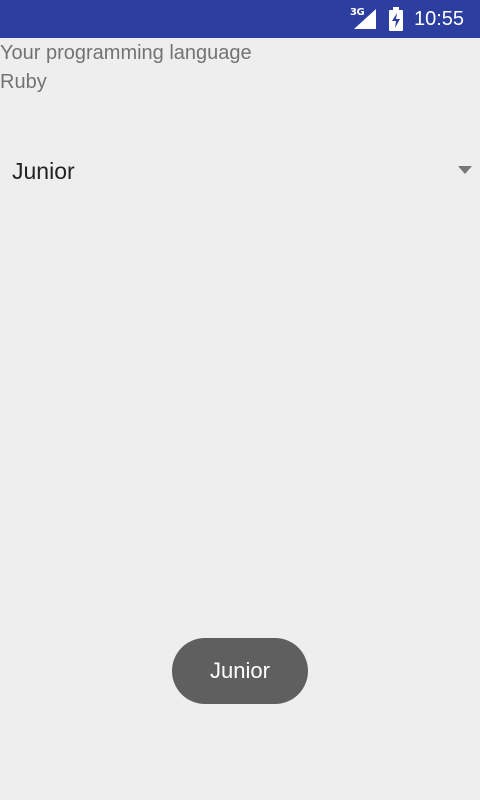  I want to click on toast-text: Junior, so click(240, 670).